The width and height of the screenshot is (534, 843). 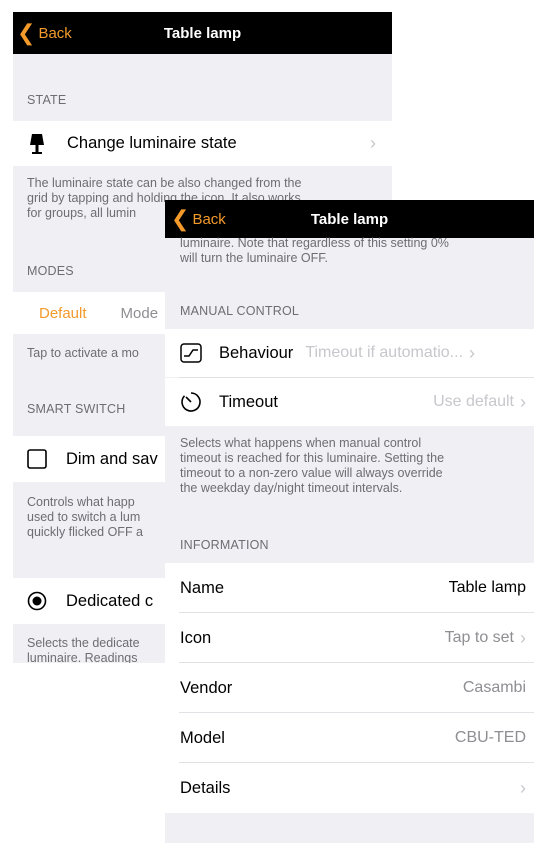 What do you see at coordinates (248, 401) in the screenshot?
I see `timeout-label: Timeout` at bounding box center [248, 401].